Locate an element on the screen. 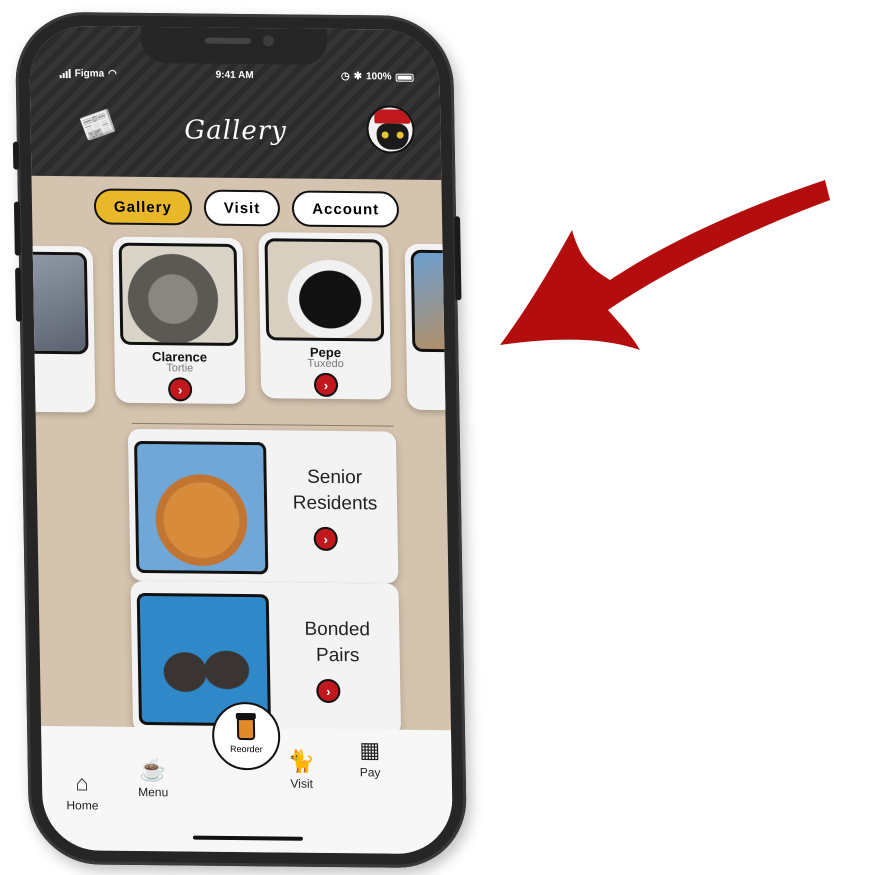  carrier-label: Figma is located at coordinates (89, 74).